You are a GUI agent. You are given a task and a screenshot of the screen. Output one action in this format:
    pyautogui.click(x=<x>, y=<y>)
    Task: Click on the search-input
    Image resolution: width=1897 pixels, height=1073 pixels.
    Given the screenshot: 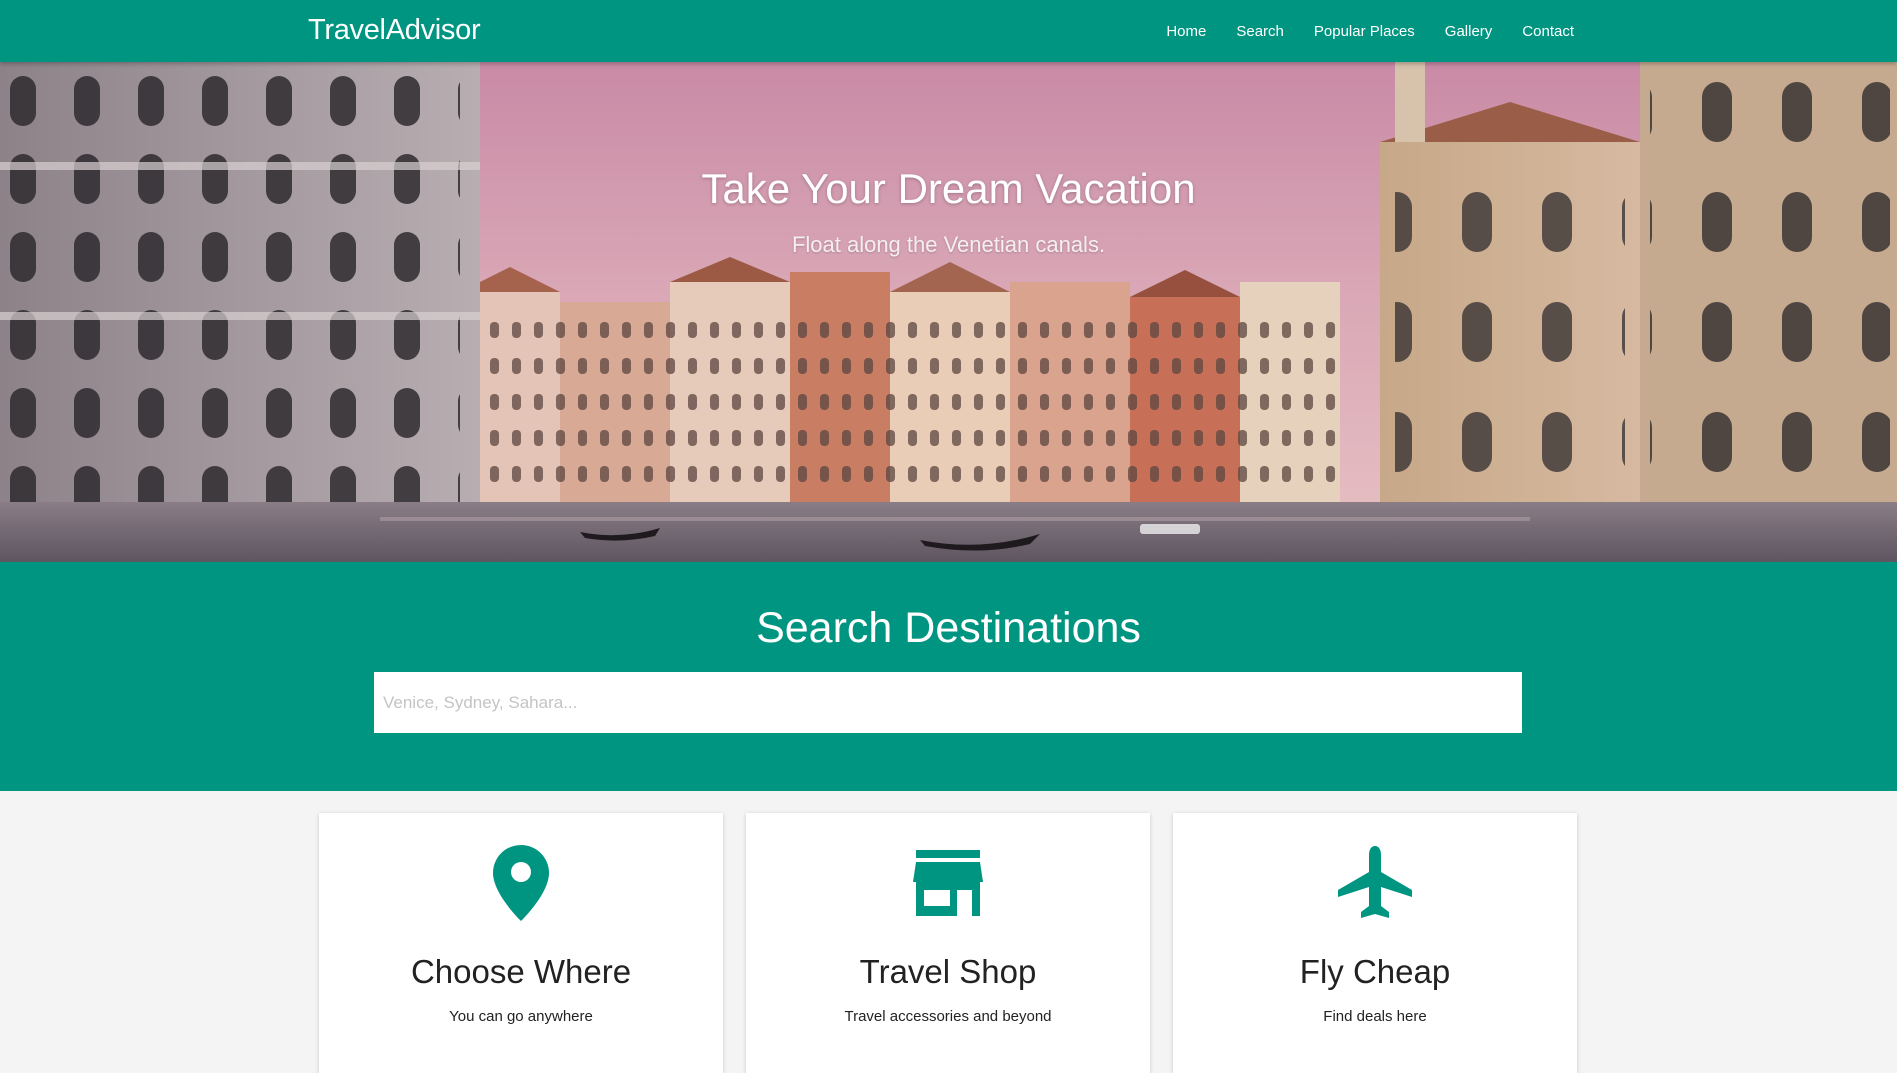 What is the action you would take?
    pyautogui.click(x=948, y=702)
    